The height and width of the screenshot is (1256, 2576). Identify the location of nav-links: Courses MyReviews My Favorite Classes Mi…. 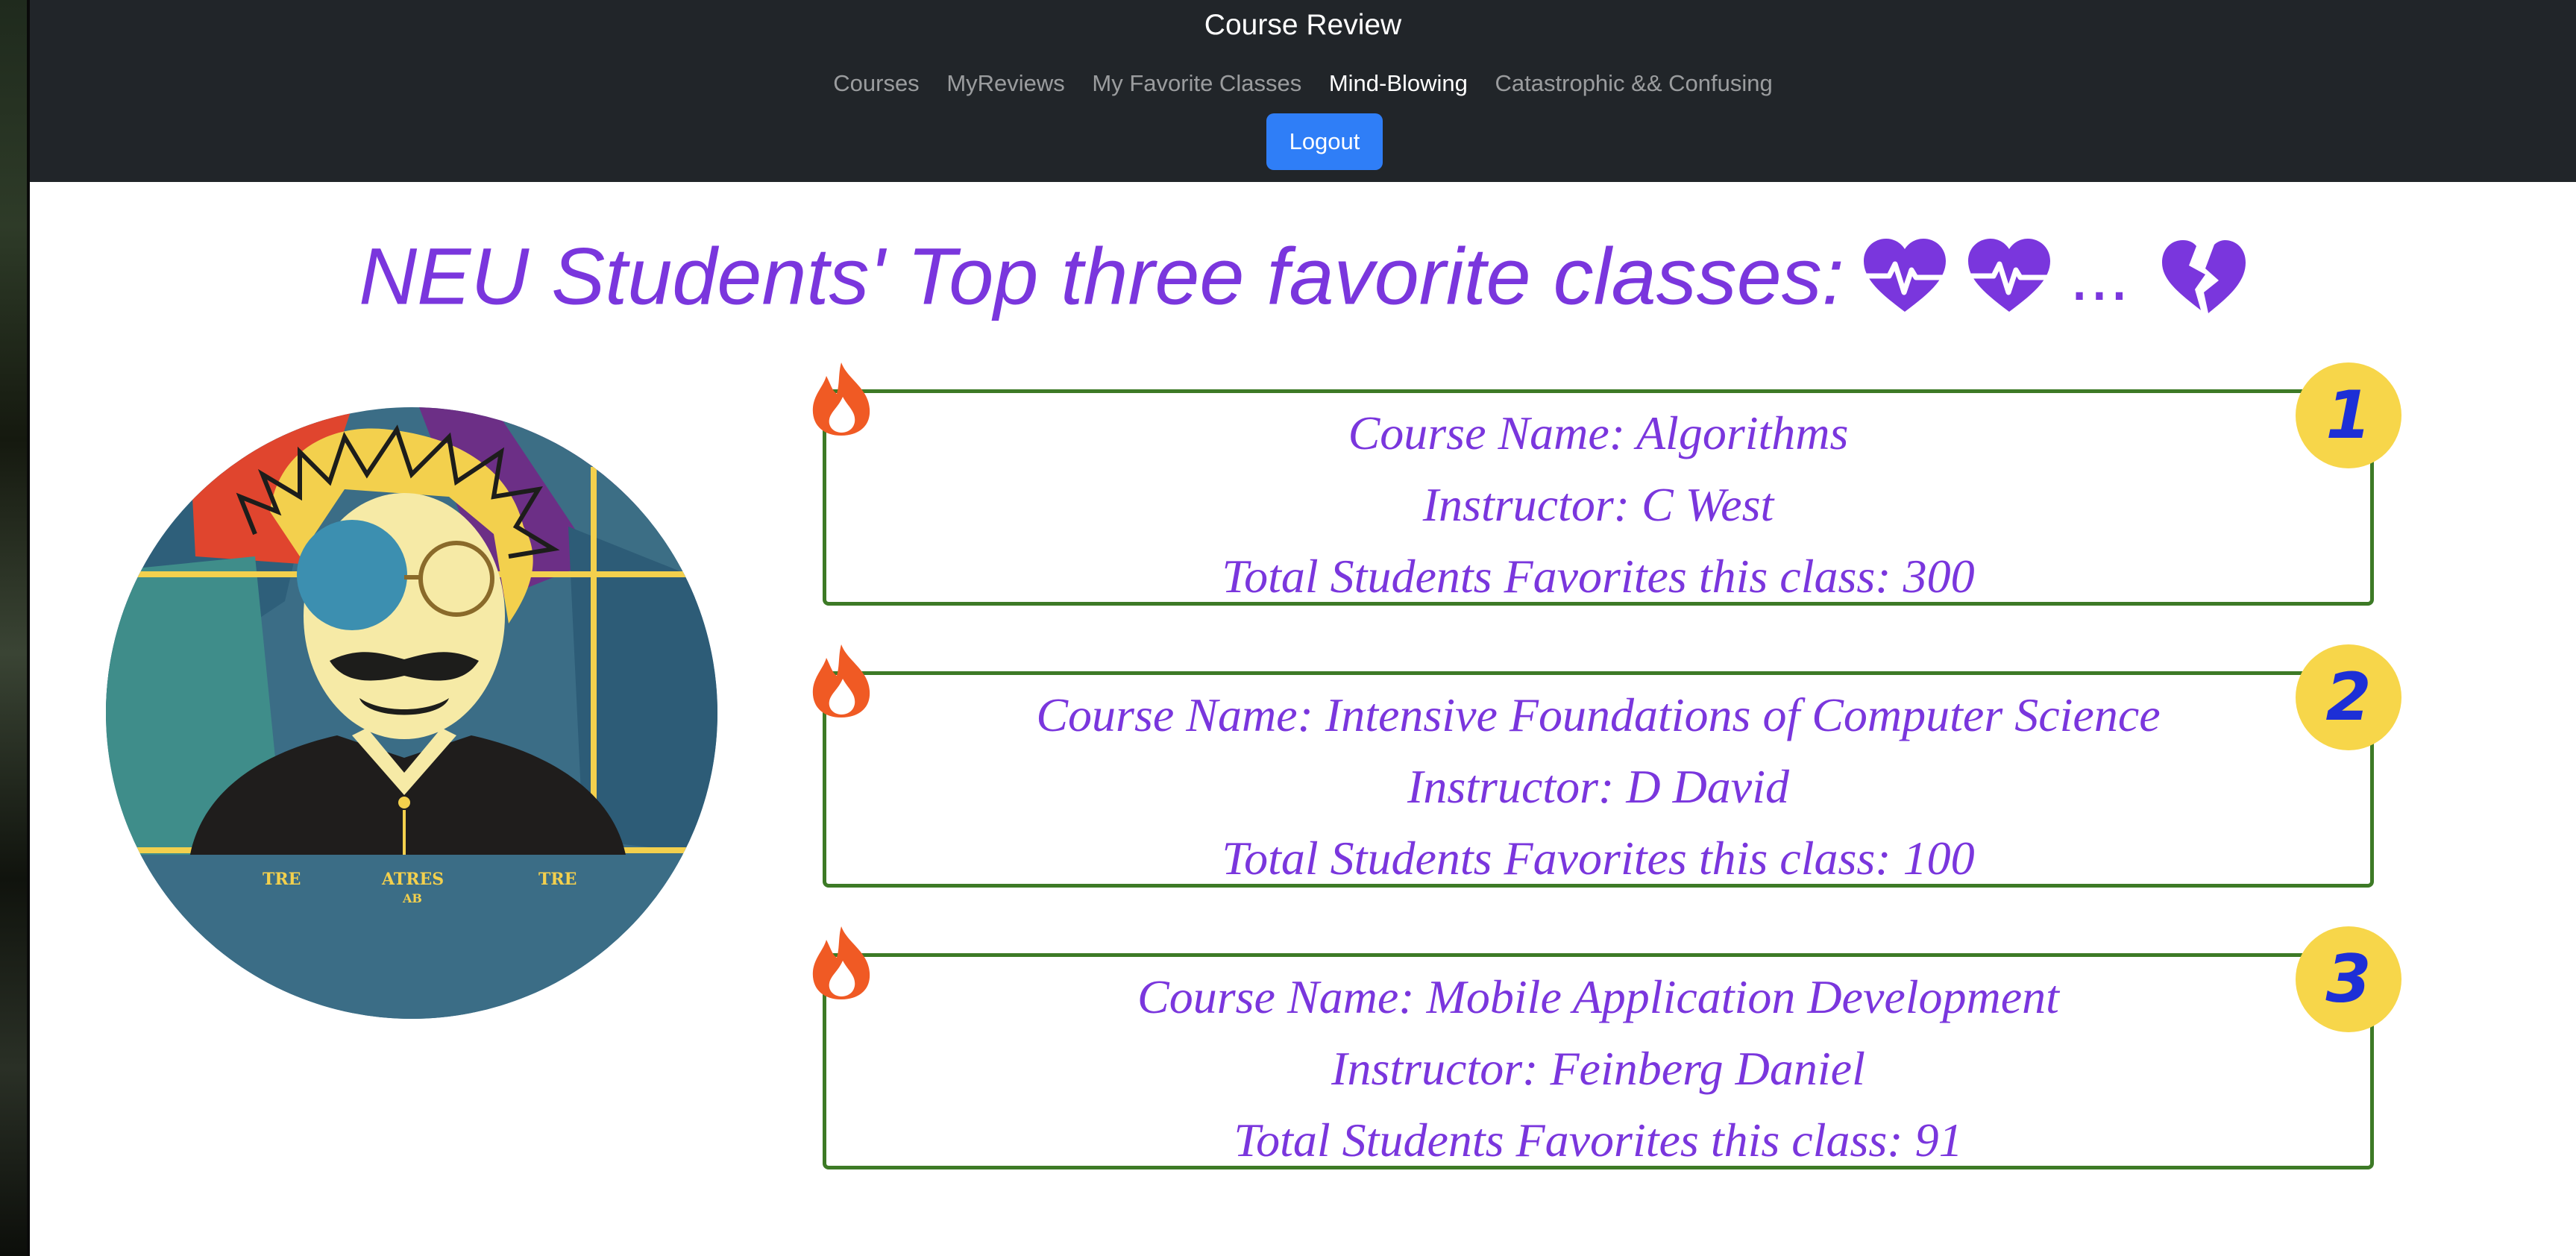
(1303, 84).